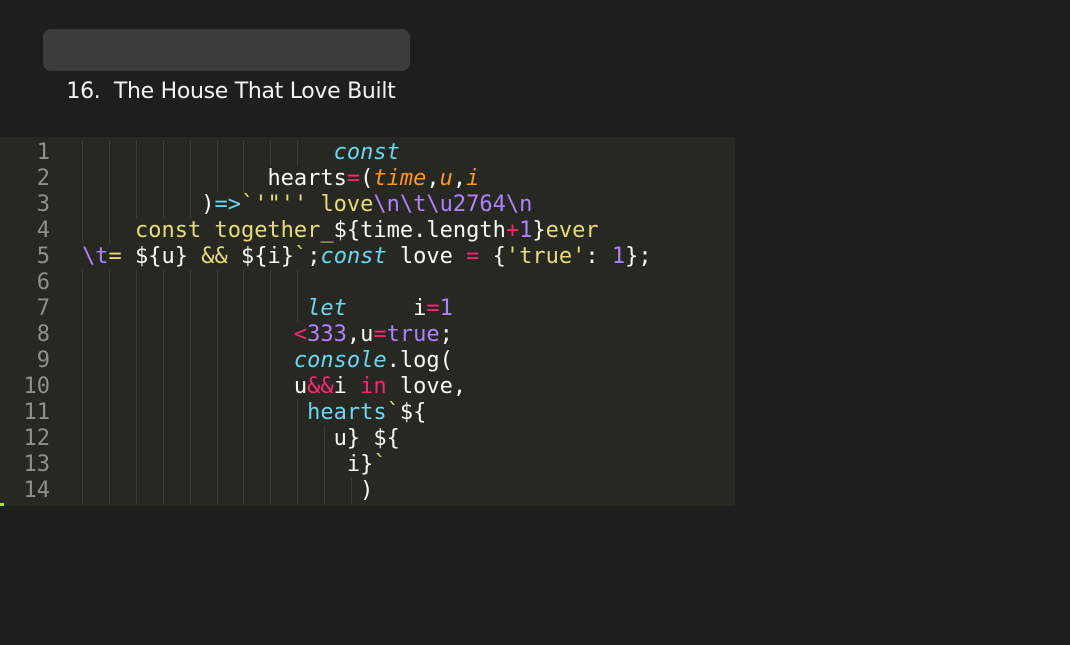 This screenshot has width=1070, height=645. Describe the element at coordinates (327, 308) in the screenshot. I see `code-token: let` at that location.